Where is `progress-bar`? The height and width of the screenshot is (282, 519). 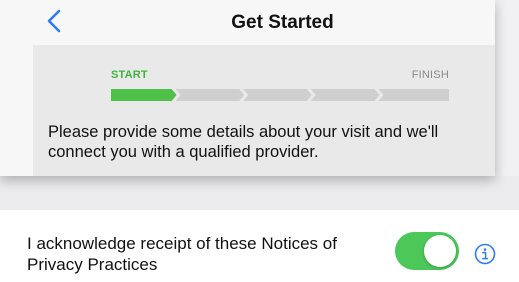
progress-bar is located at coordinates (280, 95).